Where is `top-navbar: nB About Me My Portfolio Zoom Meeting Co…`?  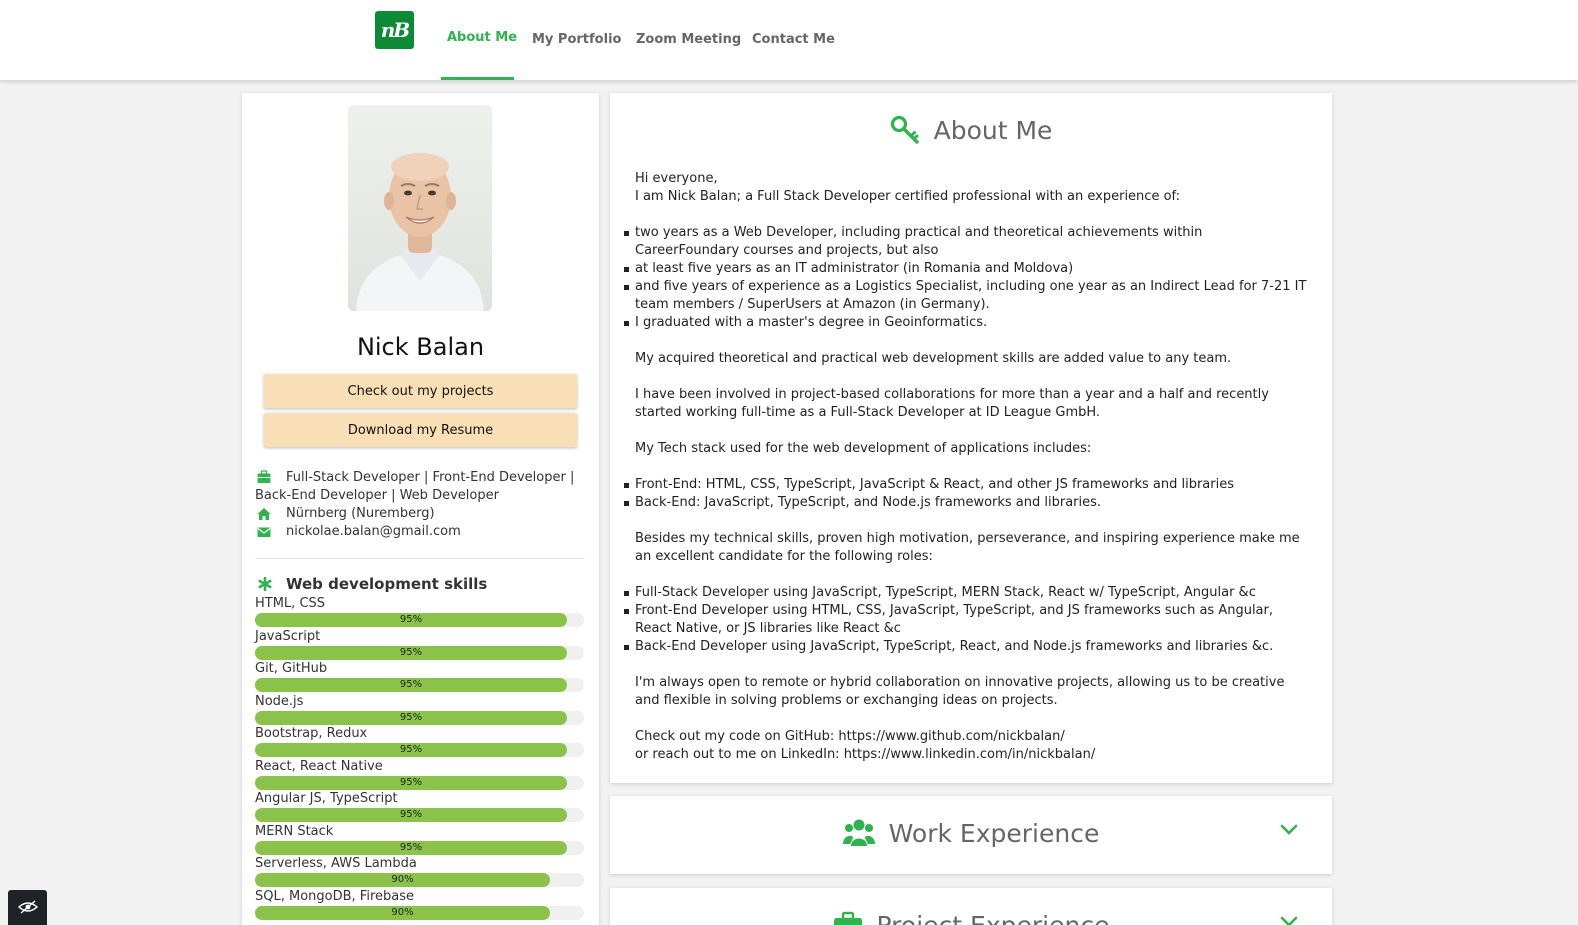
top-navbar: nB About Me My Portfolio Zoom Meeting Co… is located at coordinates (789, 40).